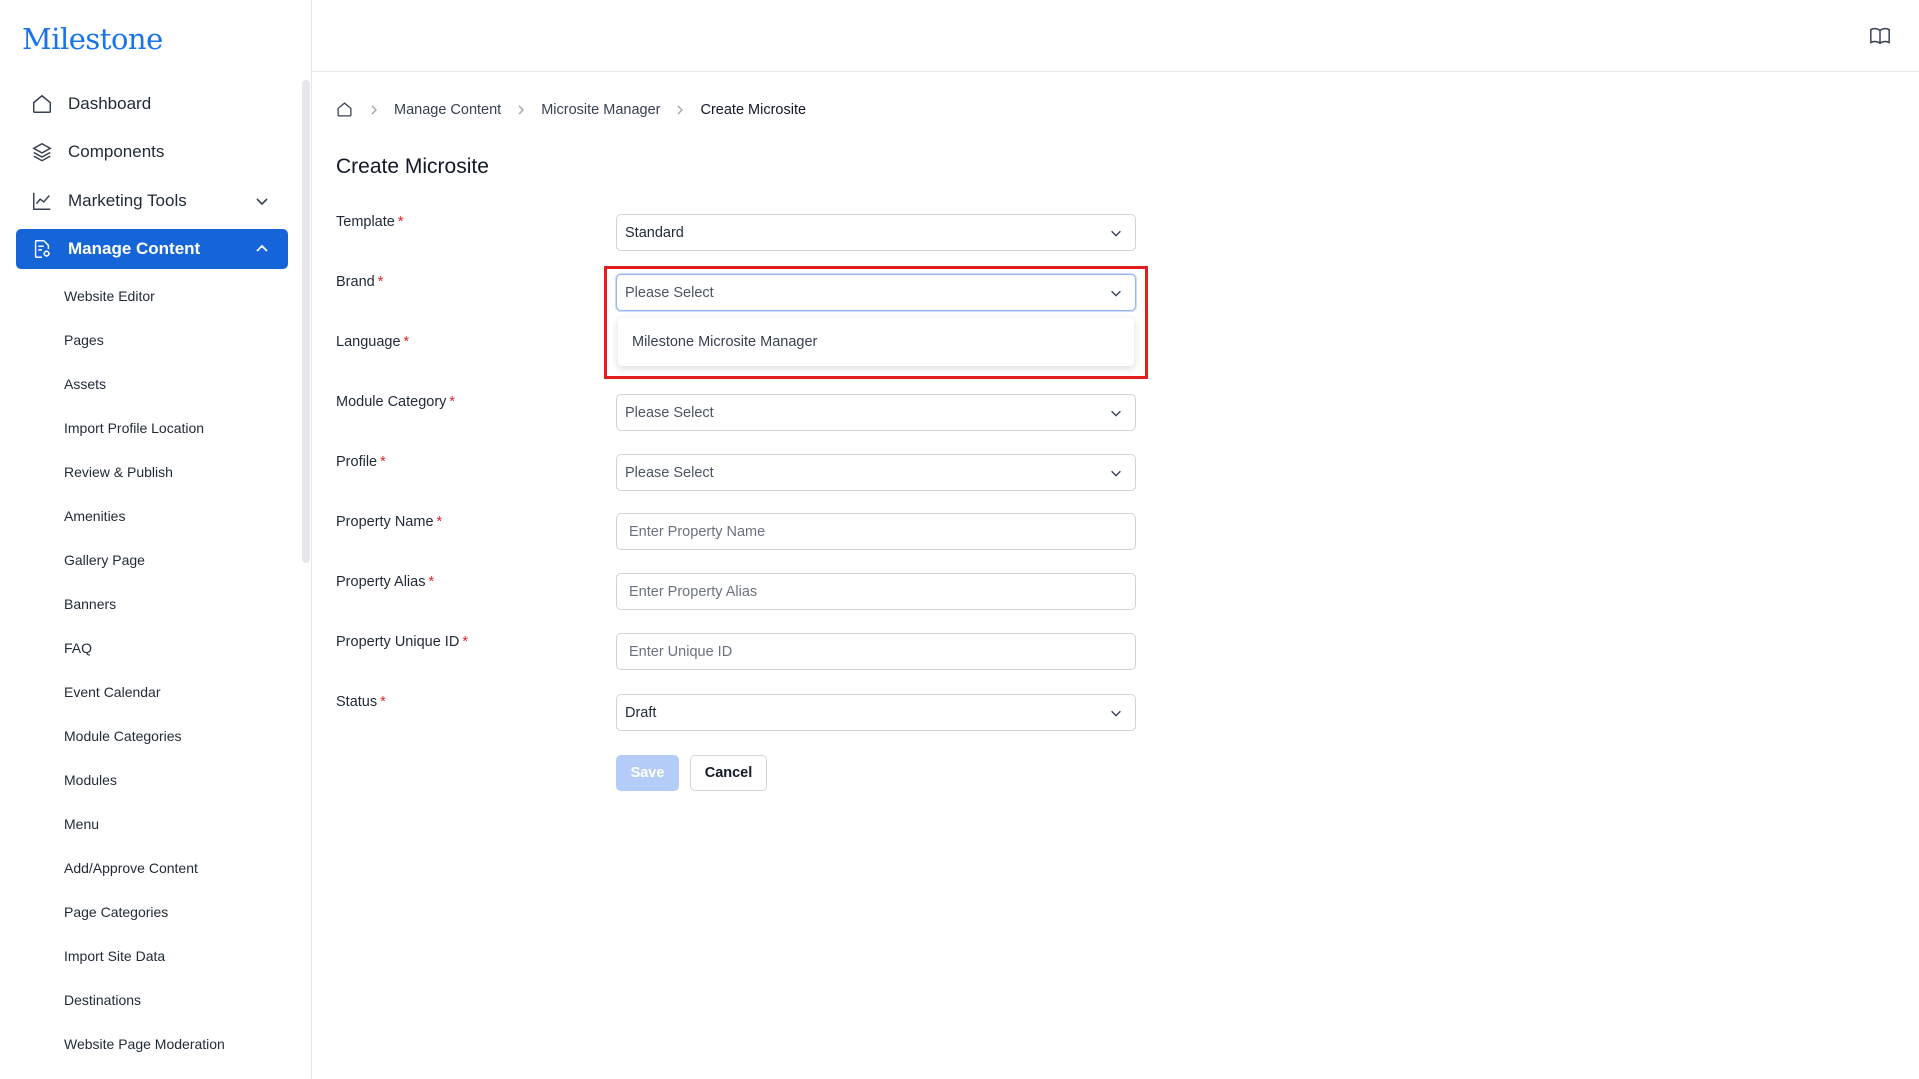 Image resolution: width=1919 pixels, height=1079 pixels. I want to click on chart-line-icon, so click(42, 201).